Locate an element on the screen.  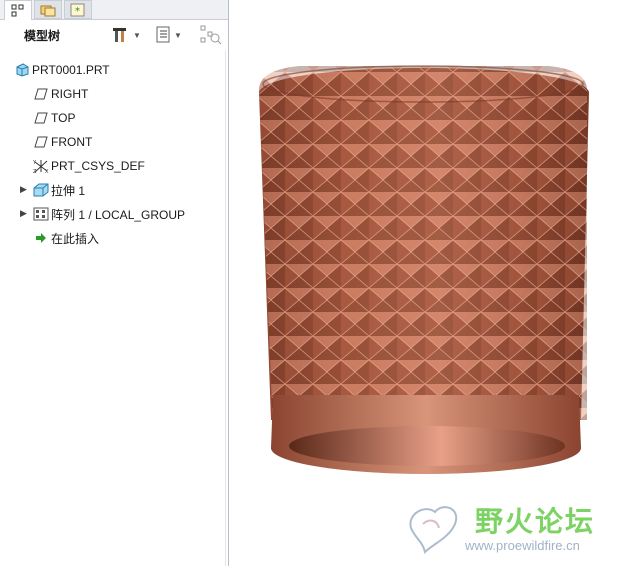
tree-item-label: TOP is located at coordinates (63, 118).